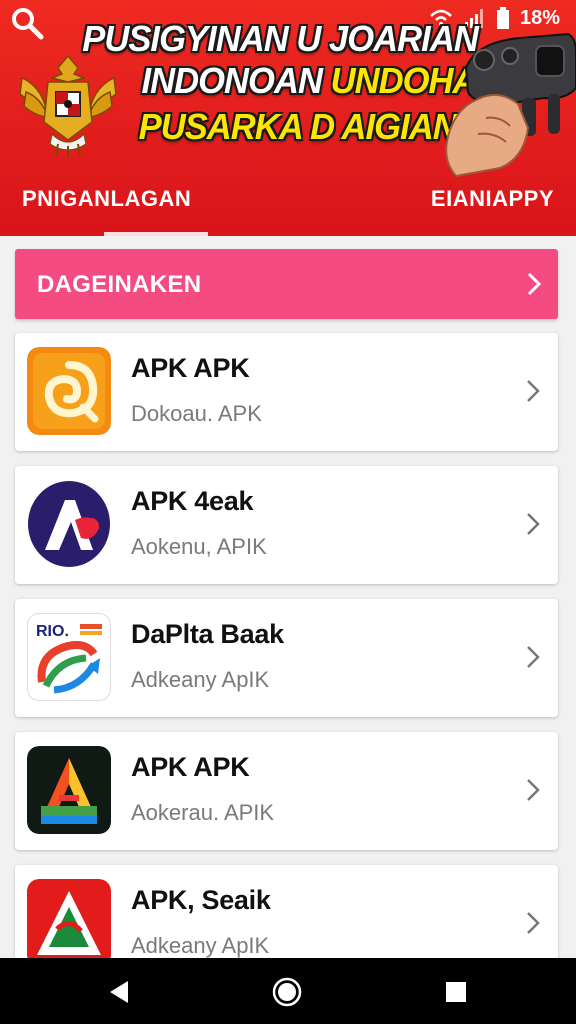 This screenshot has width=576, height=1024. What do you see at coordinates (120, 992) in the screenshot?
I see `back-icon` at bounding box center [120, 992].